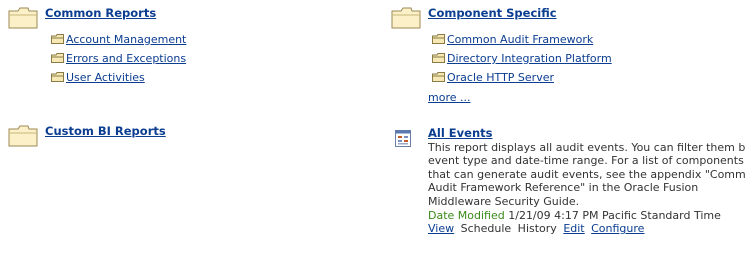 The width and height of the screenshot is (746, 254). I want to click on oracle-http-server-link: Oracle HTTP Server, so click(500, 77).